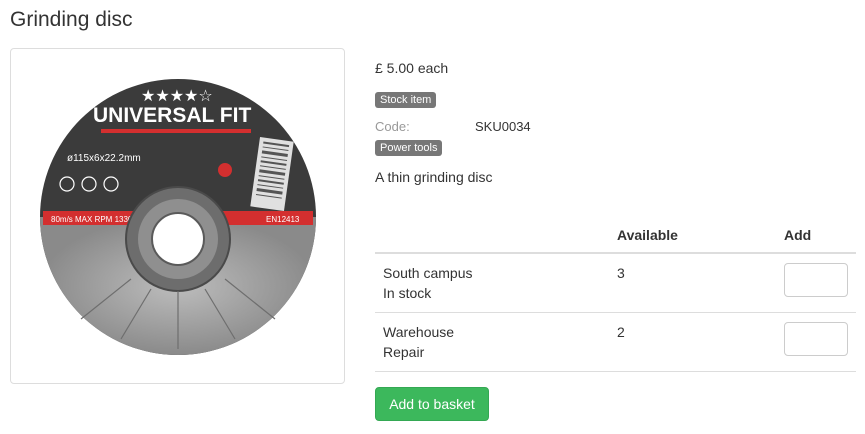  Describe the element at coordinates (104, 158) in the screenshot. I see `disc-size-text: ø115x6x22.2mm` at that location.